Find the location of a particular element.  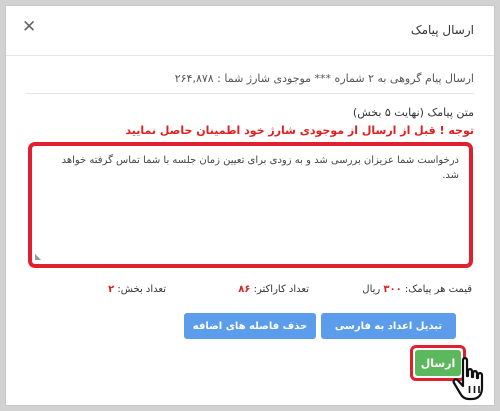

chars-label: تعداد کاراکتر: is located at coordinates (281, 289).